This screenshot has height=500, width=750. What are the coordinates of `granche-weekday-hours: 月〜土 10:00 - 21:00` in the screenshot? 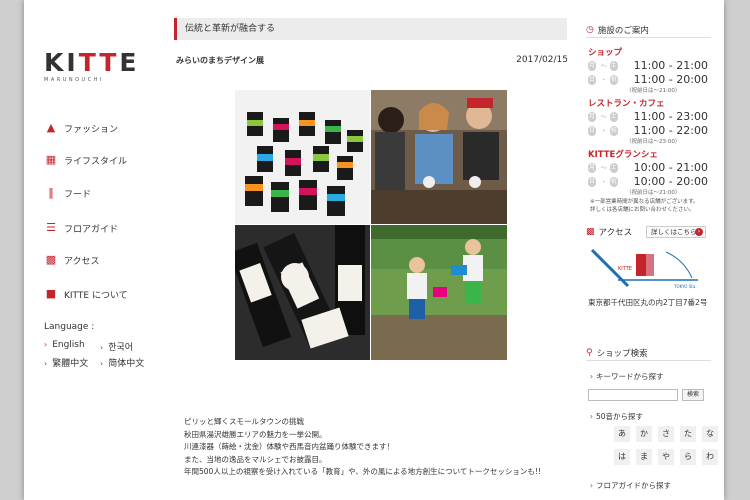 It's located at (648, 167).